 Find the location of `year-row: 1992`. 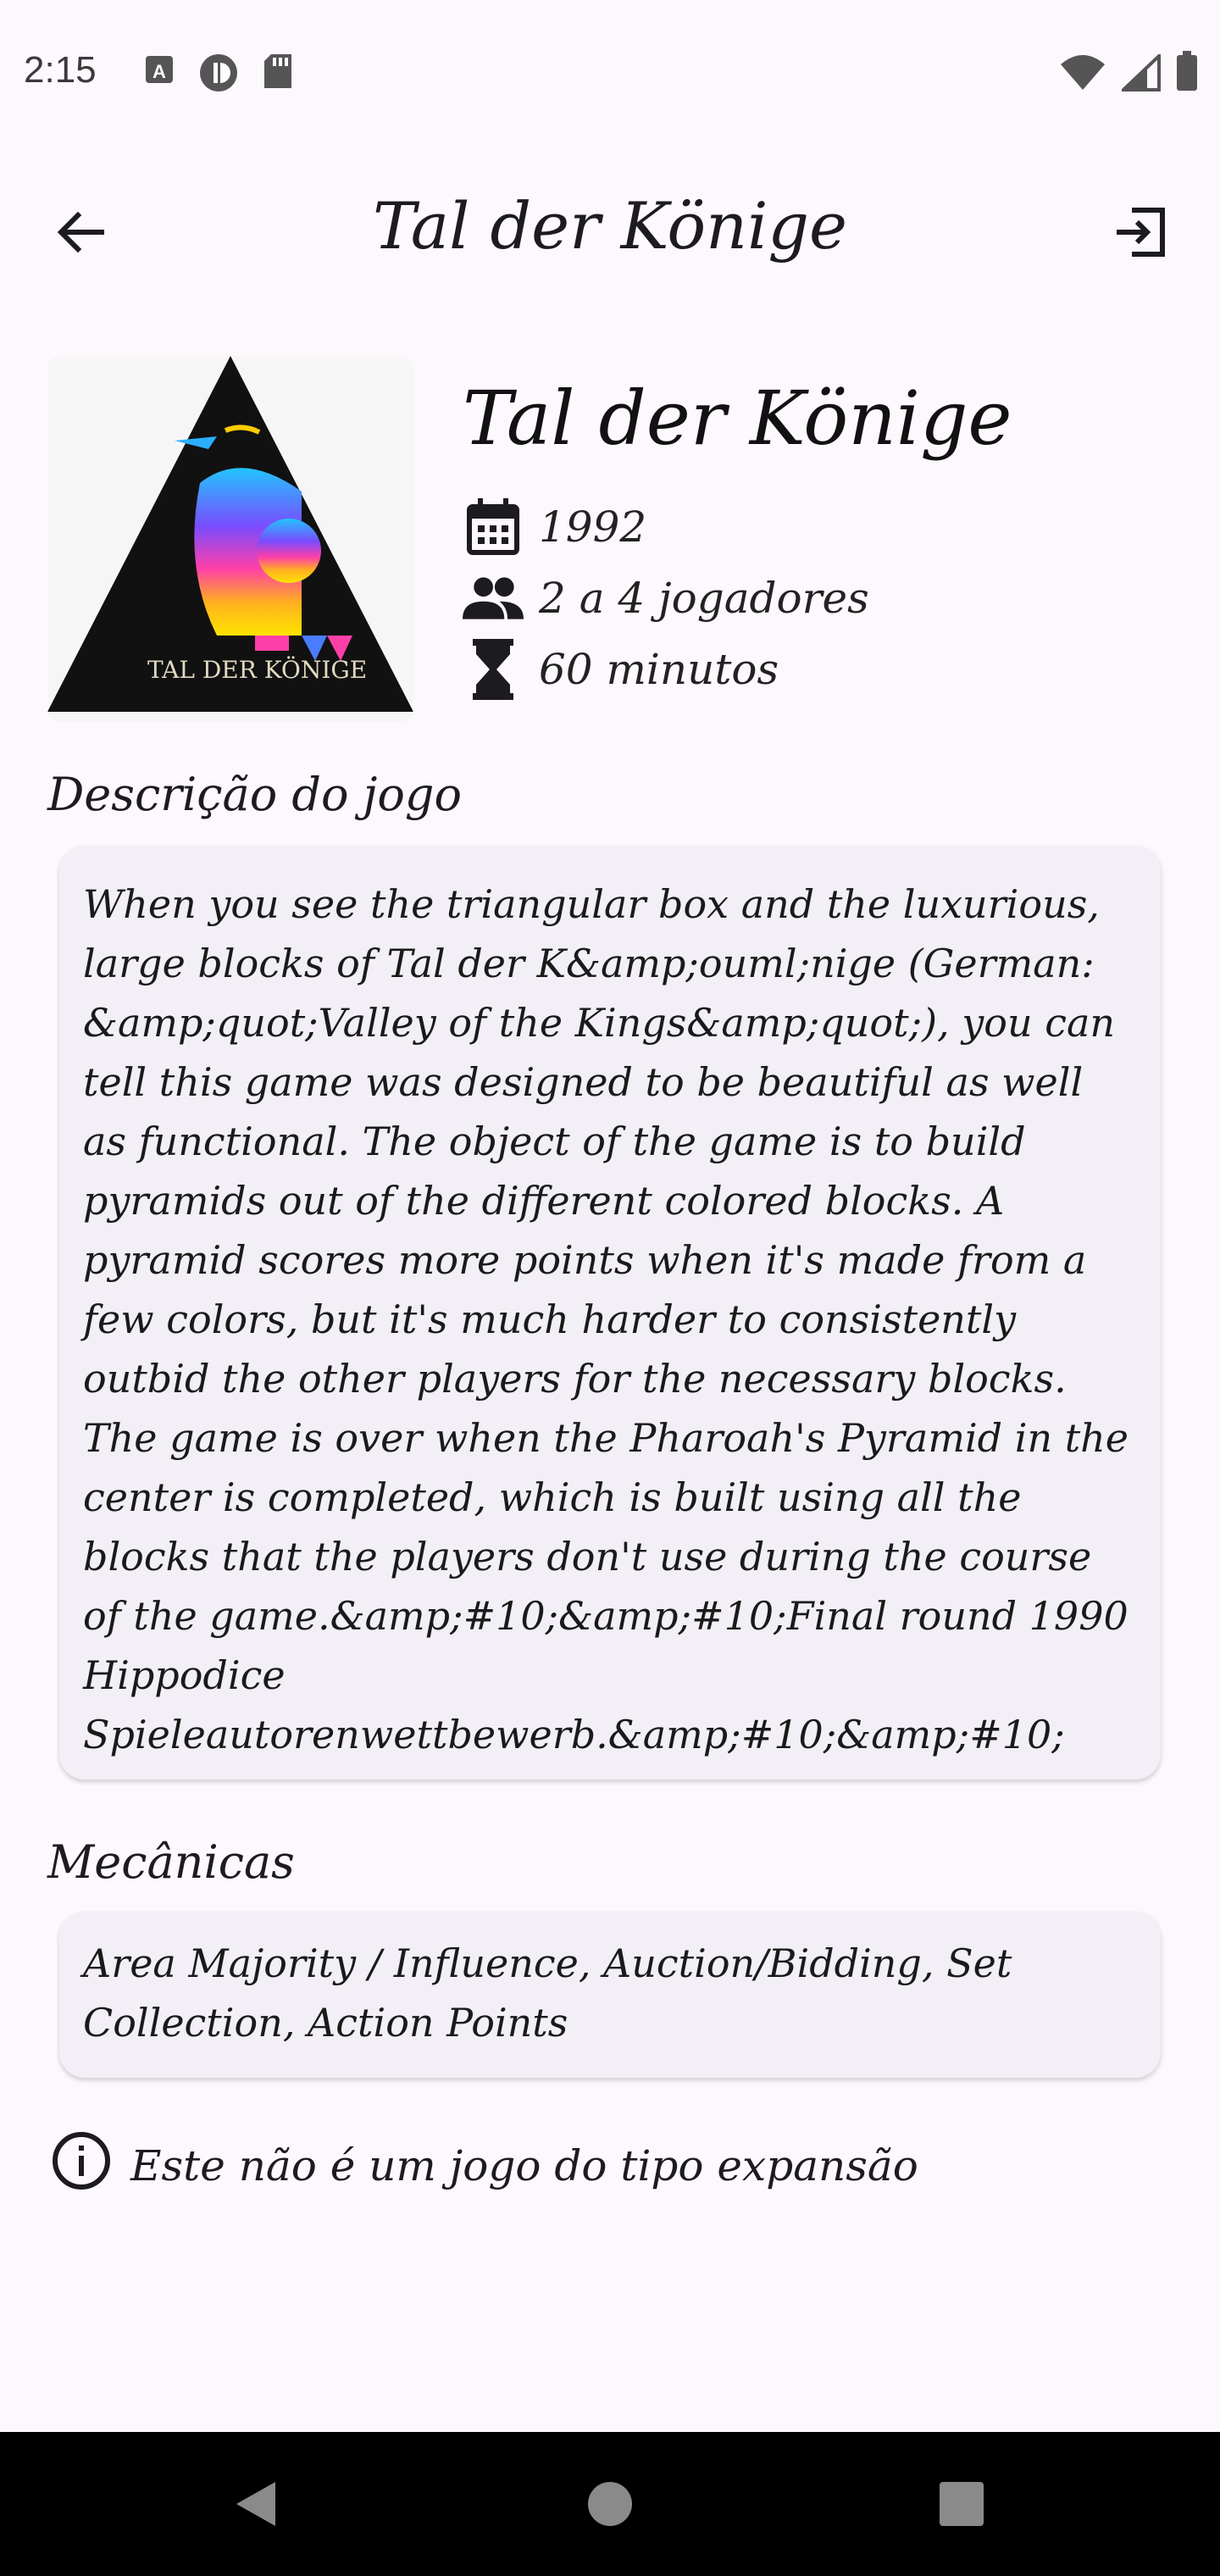

year-row: 1992 is located at coordinates (554, 527).